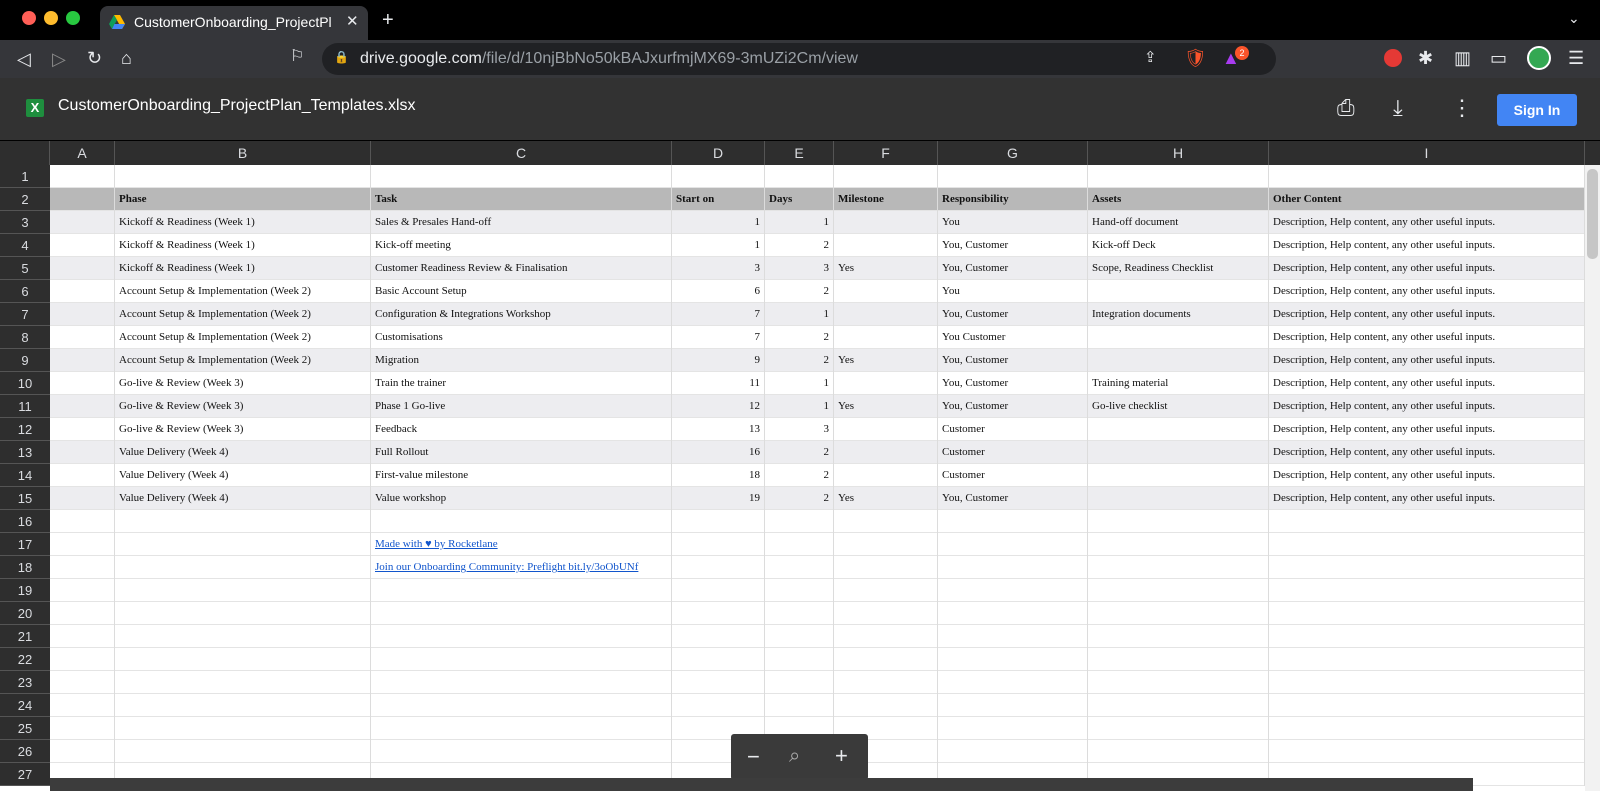 This screenshot has width=1600, height=791. Describe the element at coordinates (25, 498) in the screenshot. I see `row-header: 15` at that location.